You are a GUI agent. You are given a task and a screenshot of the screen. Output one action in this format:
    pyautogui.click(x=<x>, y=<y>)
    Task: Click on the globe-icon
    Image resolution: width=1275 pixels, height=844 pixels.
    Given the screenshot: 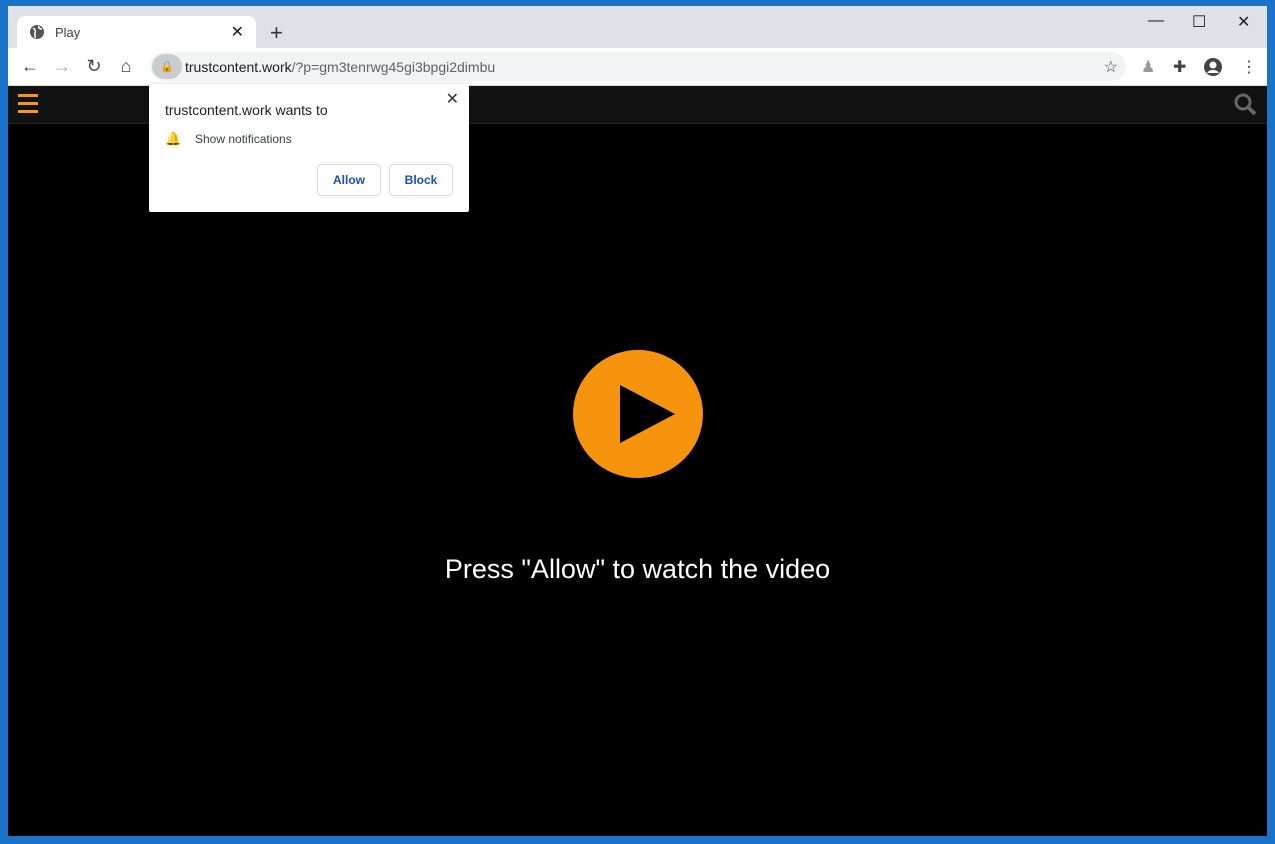 What is the action you would take?
    pyautogui.click(x=37, y=32)
    